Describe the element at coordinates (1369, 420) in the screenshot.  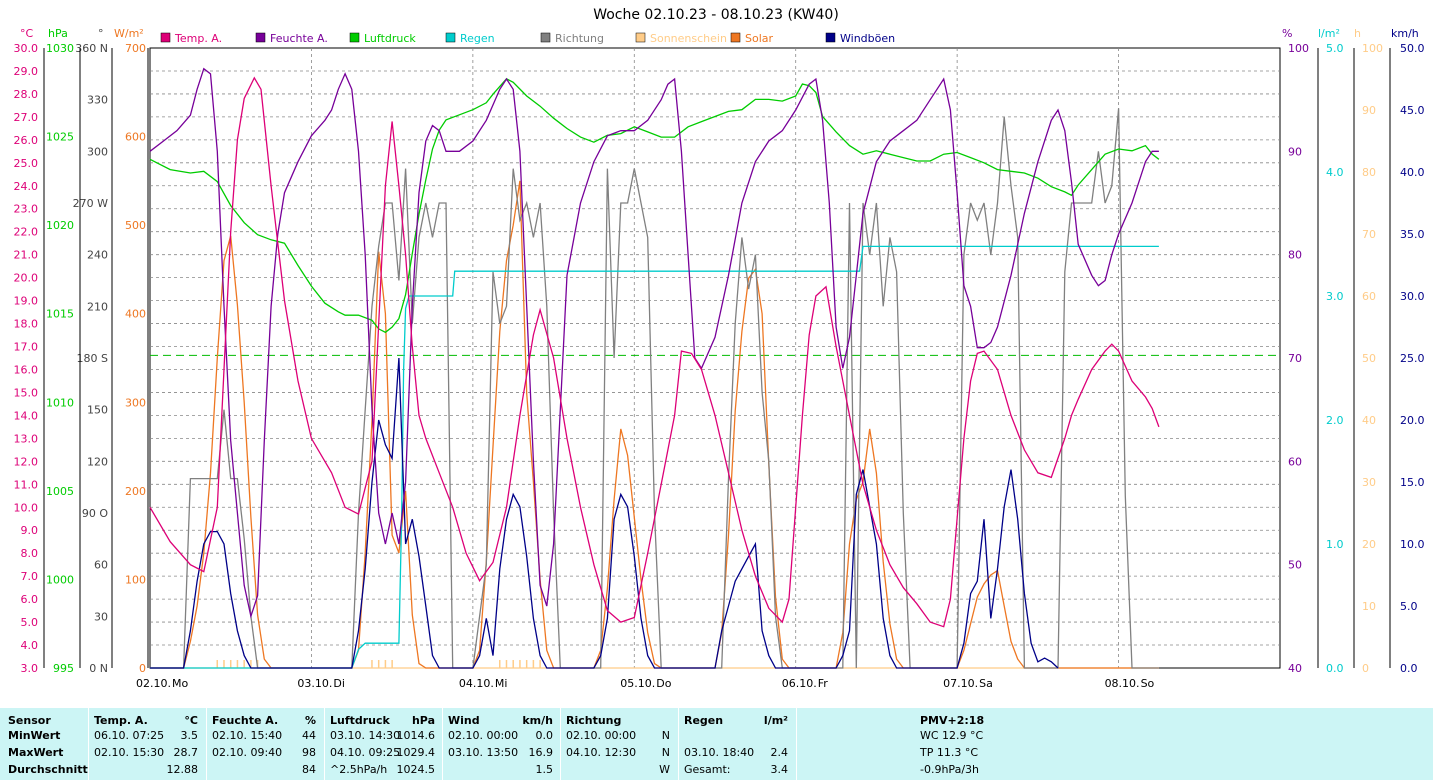
I see `sunshine-tick-label: 40` at that location.